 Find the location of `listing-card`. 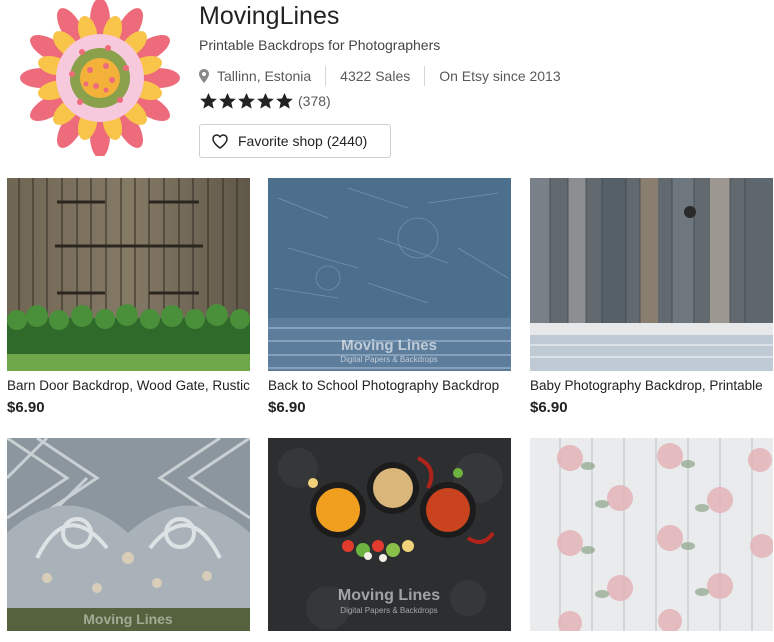

listing-card is located at coordinates (651, 540).